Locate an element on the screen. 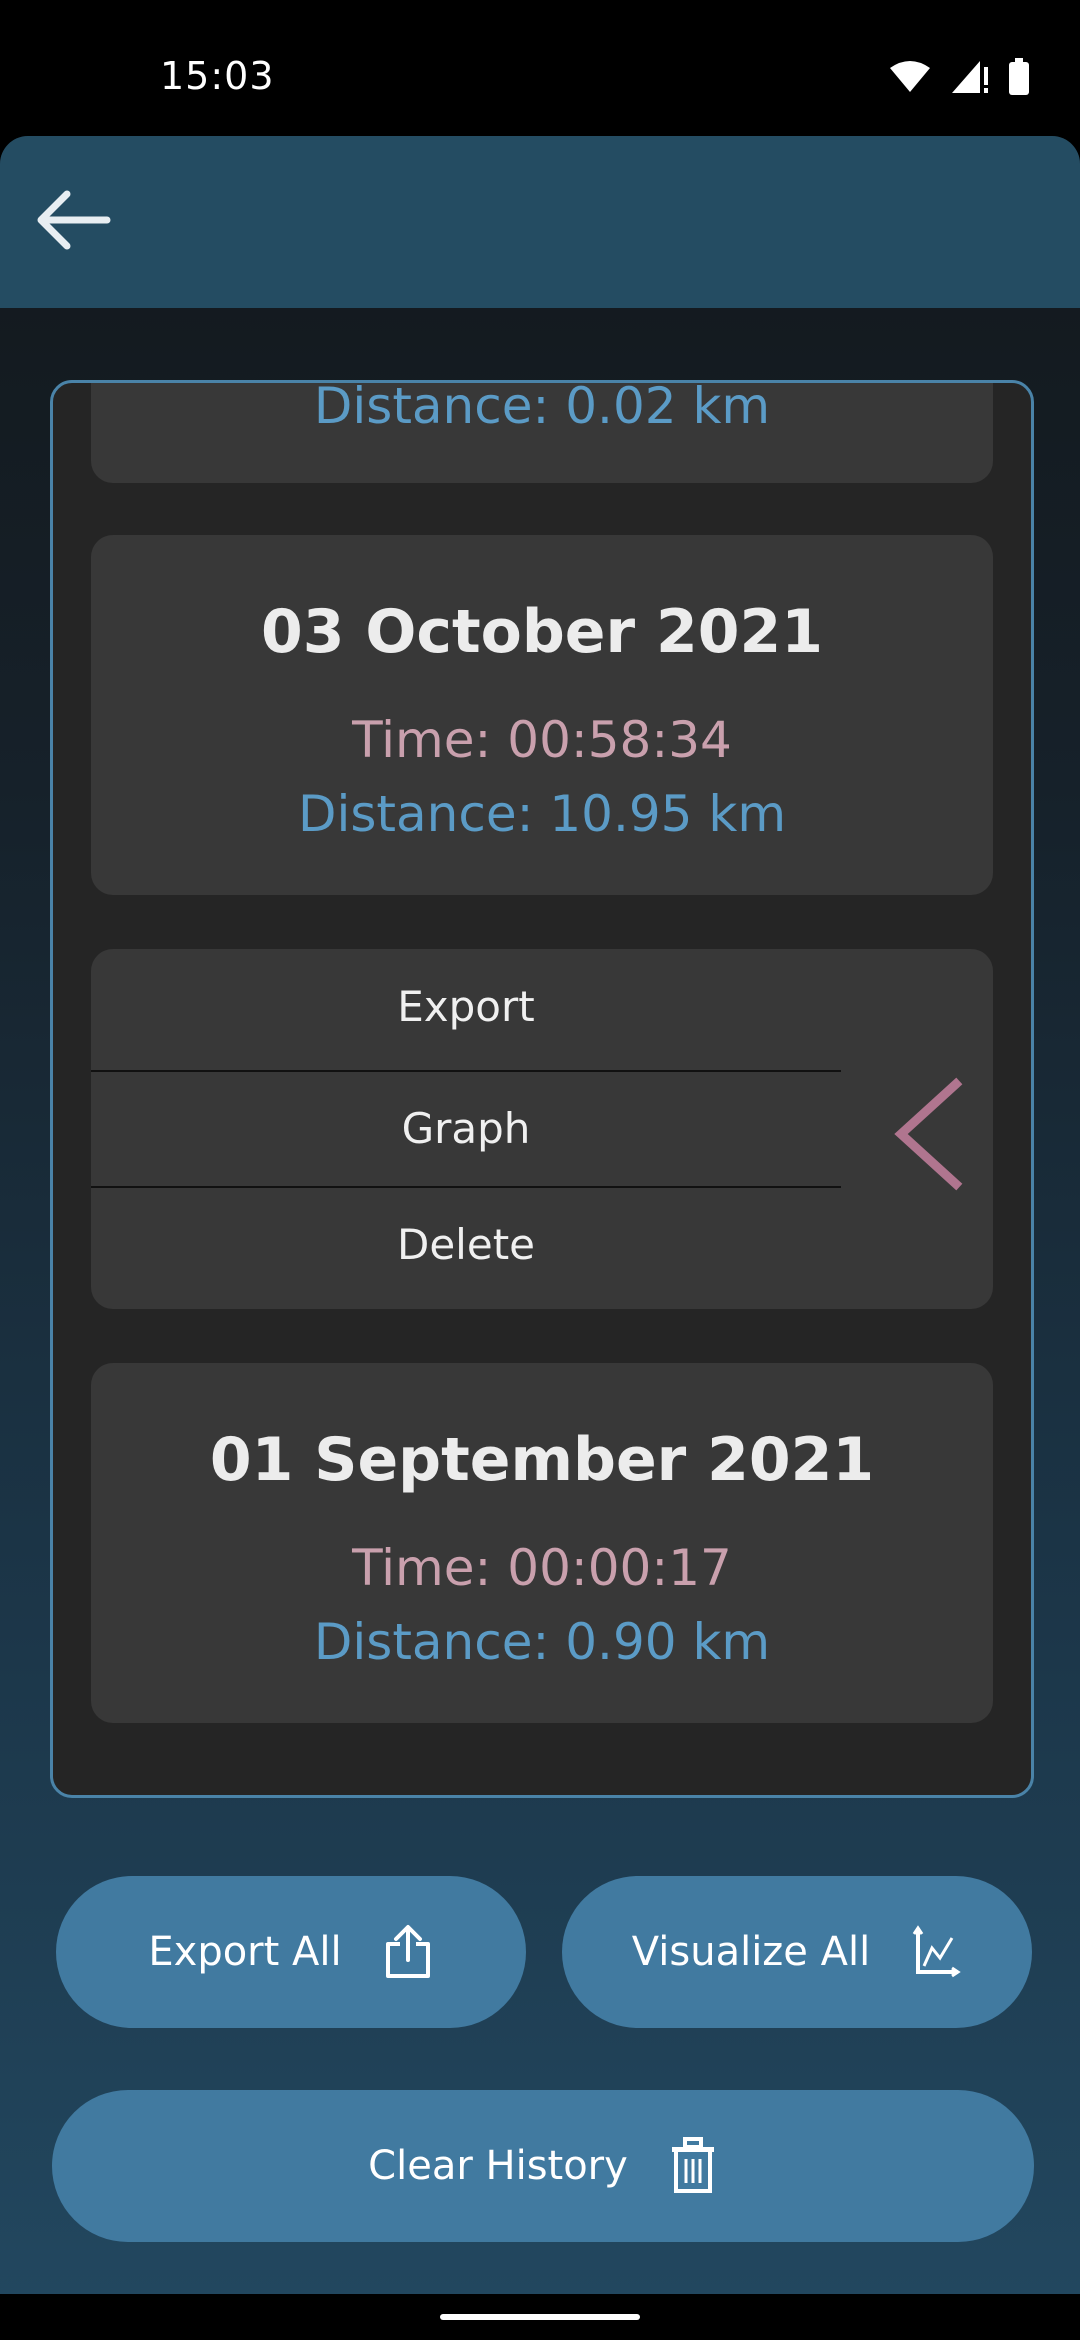 The image size is (1080, 2340). status-time: 15:03 is located at coordinates (217, 76).